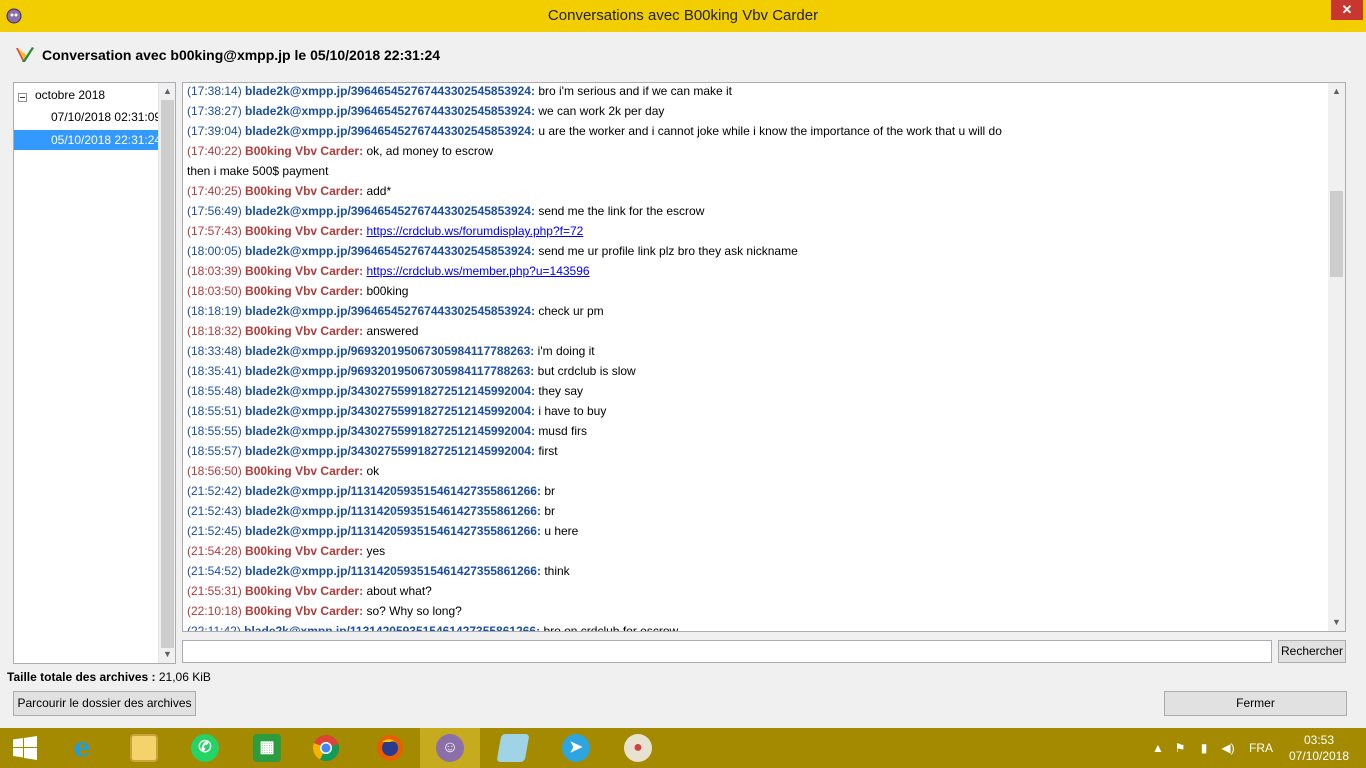 The height and width of the screenshot is (768, 1366). Describe the element at coordinates (513, 748) in the screenshot. I see `taskbar-notepad` at that location.